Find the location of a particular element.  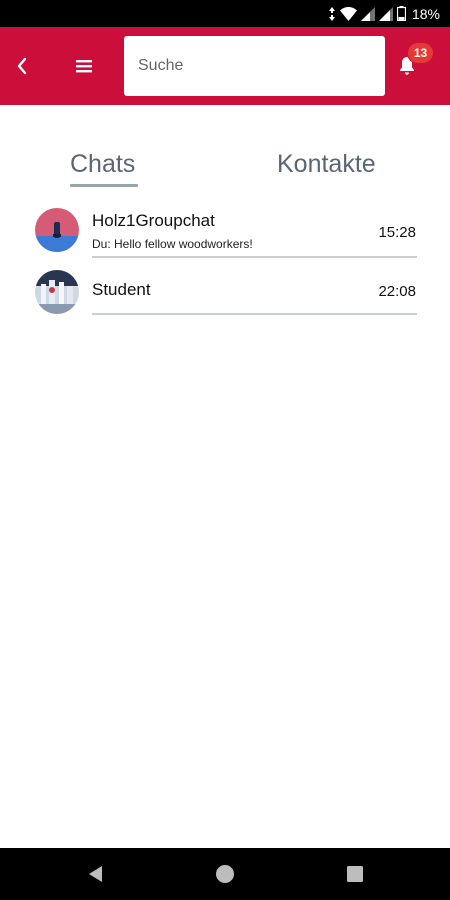

nav-recent-apps-button is located at coordinates (355, 874).